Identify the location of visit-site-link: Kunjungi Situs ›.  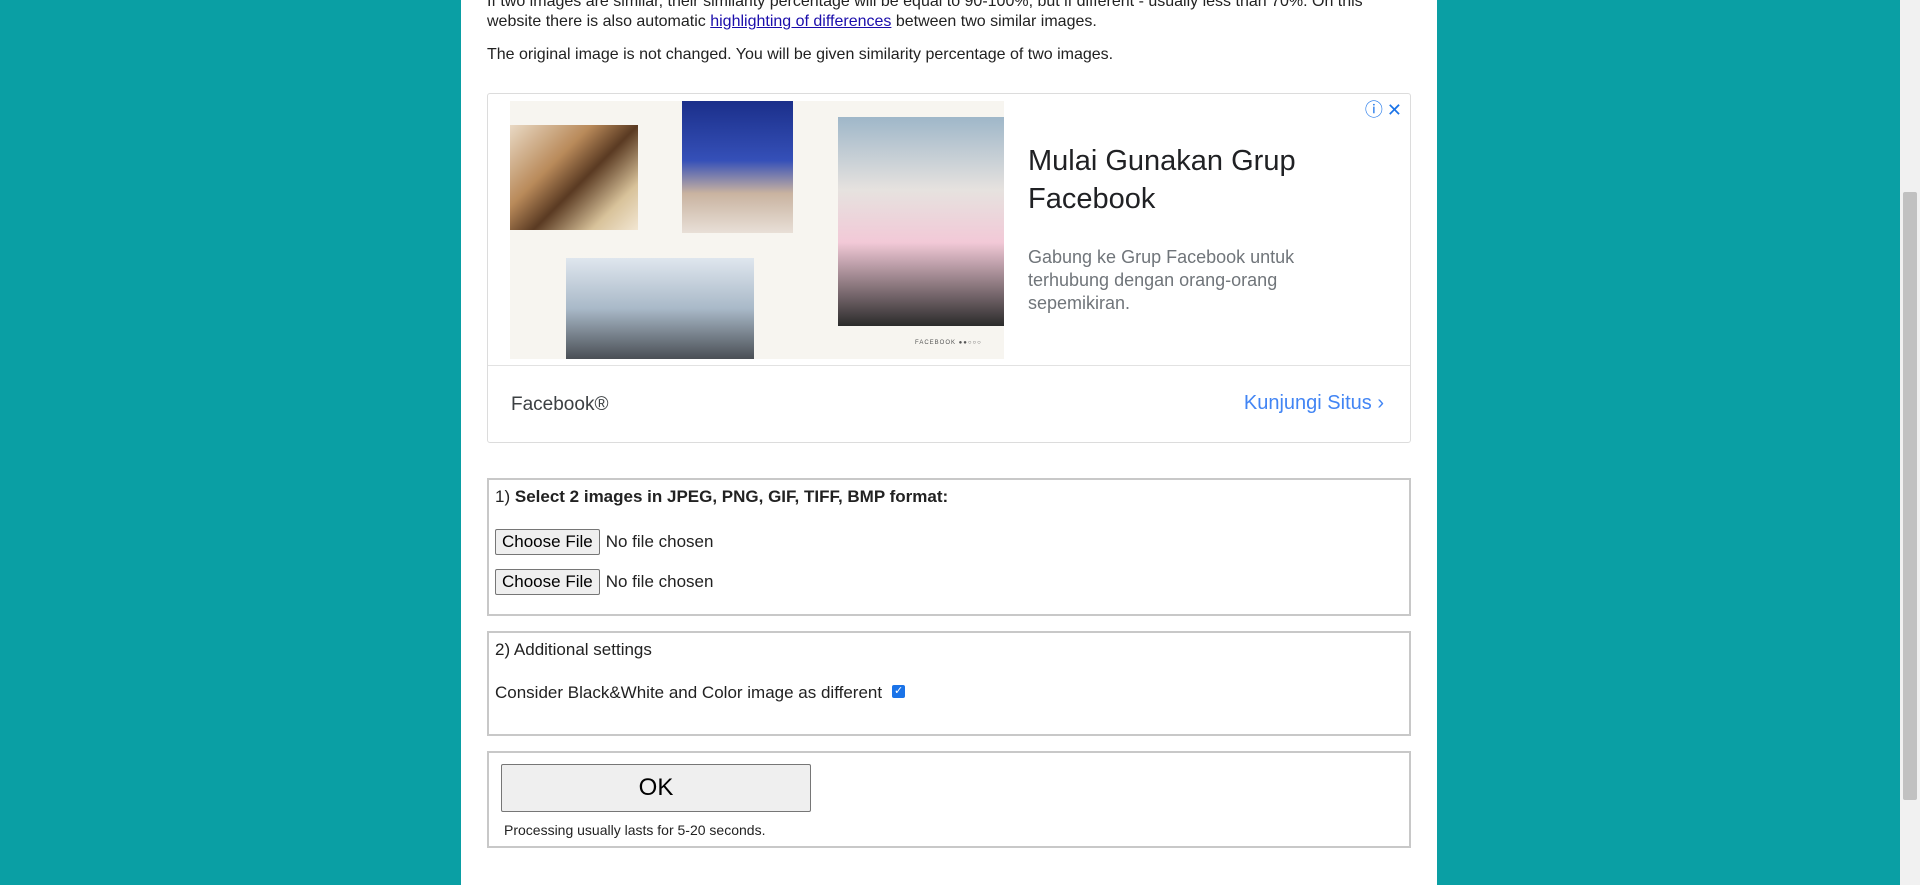
(1314, 403).